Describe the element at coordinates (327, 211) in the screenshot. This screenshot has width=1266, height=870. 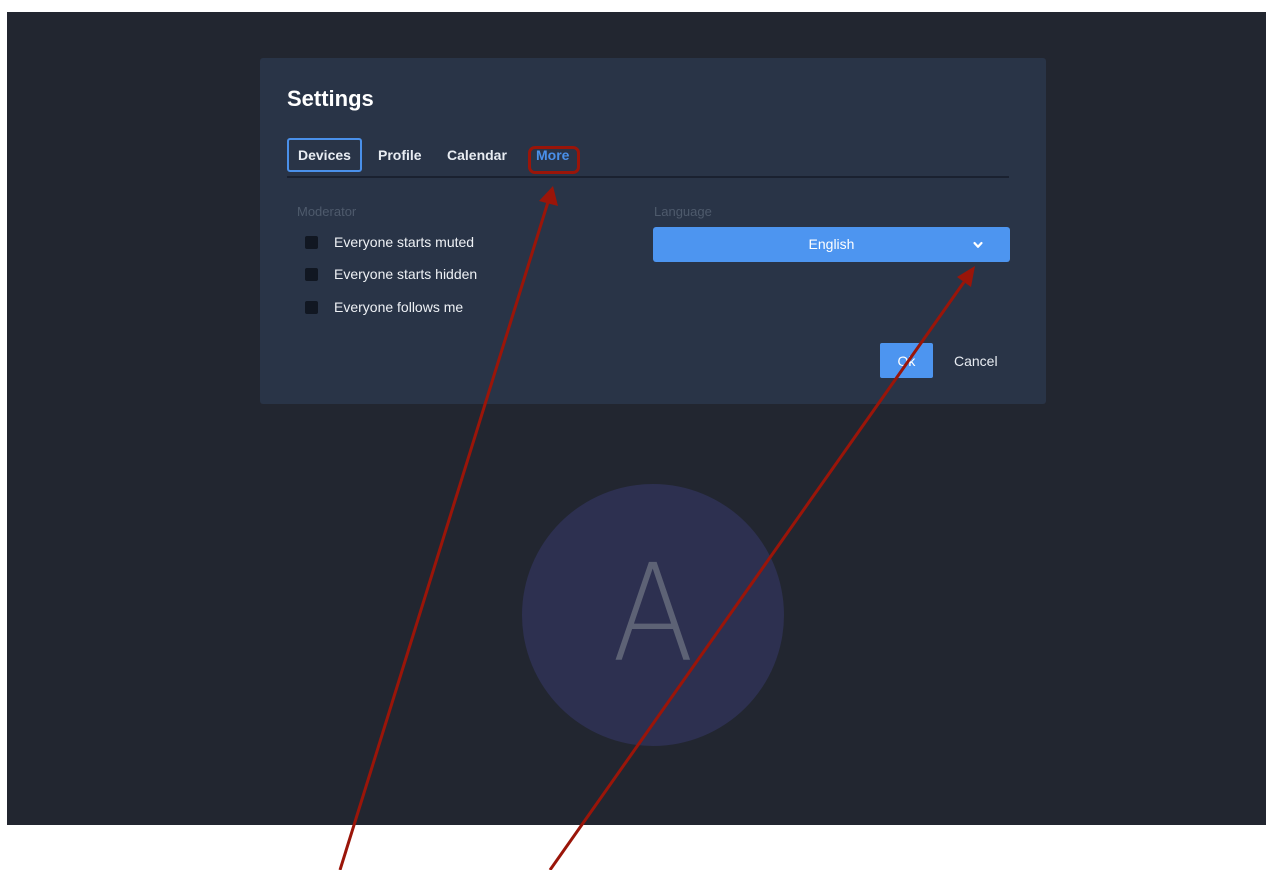
I see `moderator-heading: Moderator` at that location.